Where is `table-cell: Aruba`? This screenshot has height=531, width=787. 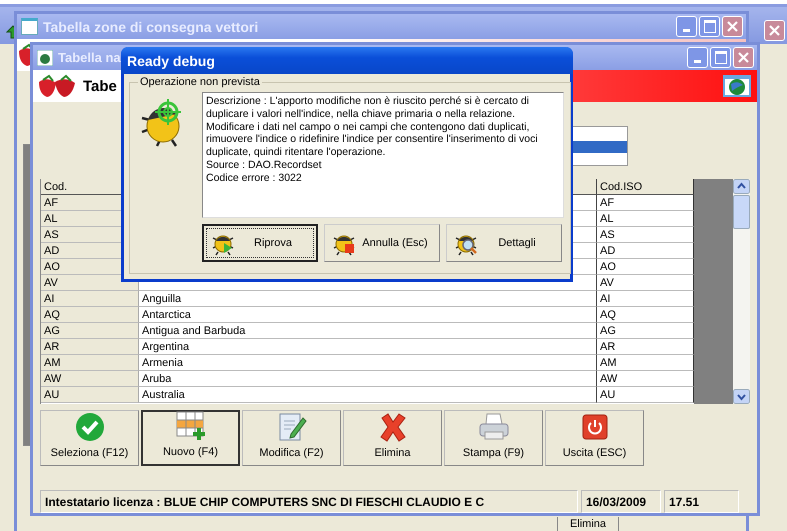 table-cell: Aruba is located at coordinates (368, 379).